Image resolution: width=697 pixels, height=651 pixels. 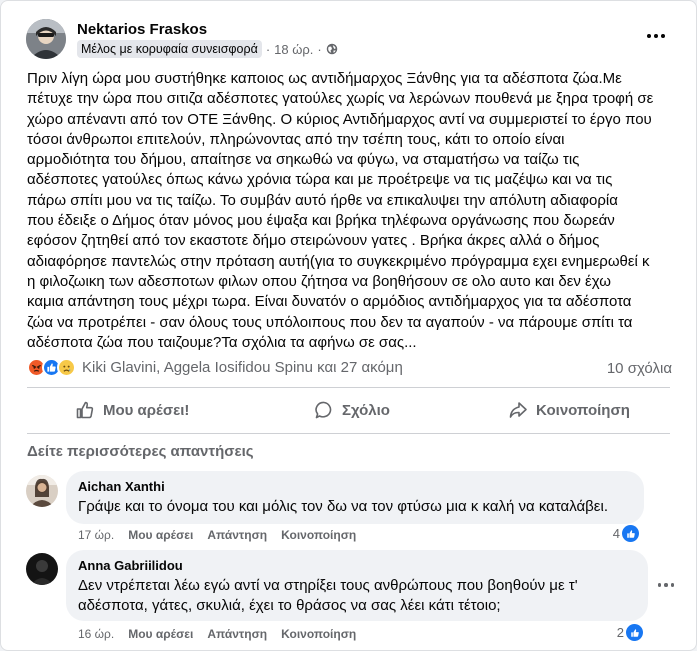 What do you see at coordinates (583, 410) in the screenshot?
I see `share-button-label: Κοινοποίηση` at bounding box center [583, 410].